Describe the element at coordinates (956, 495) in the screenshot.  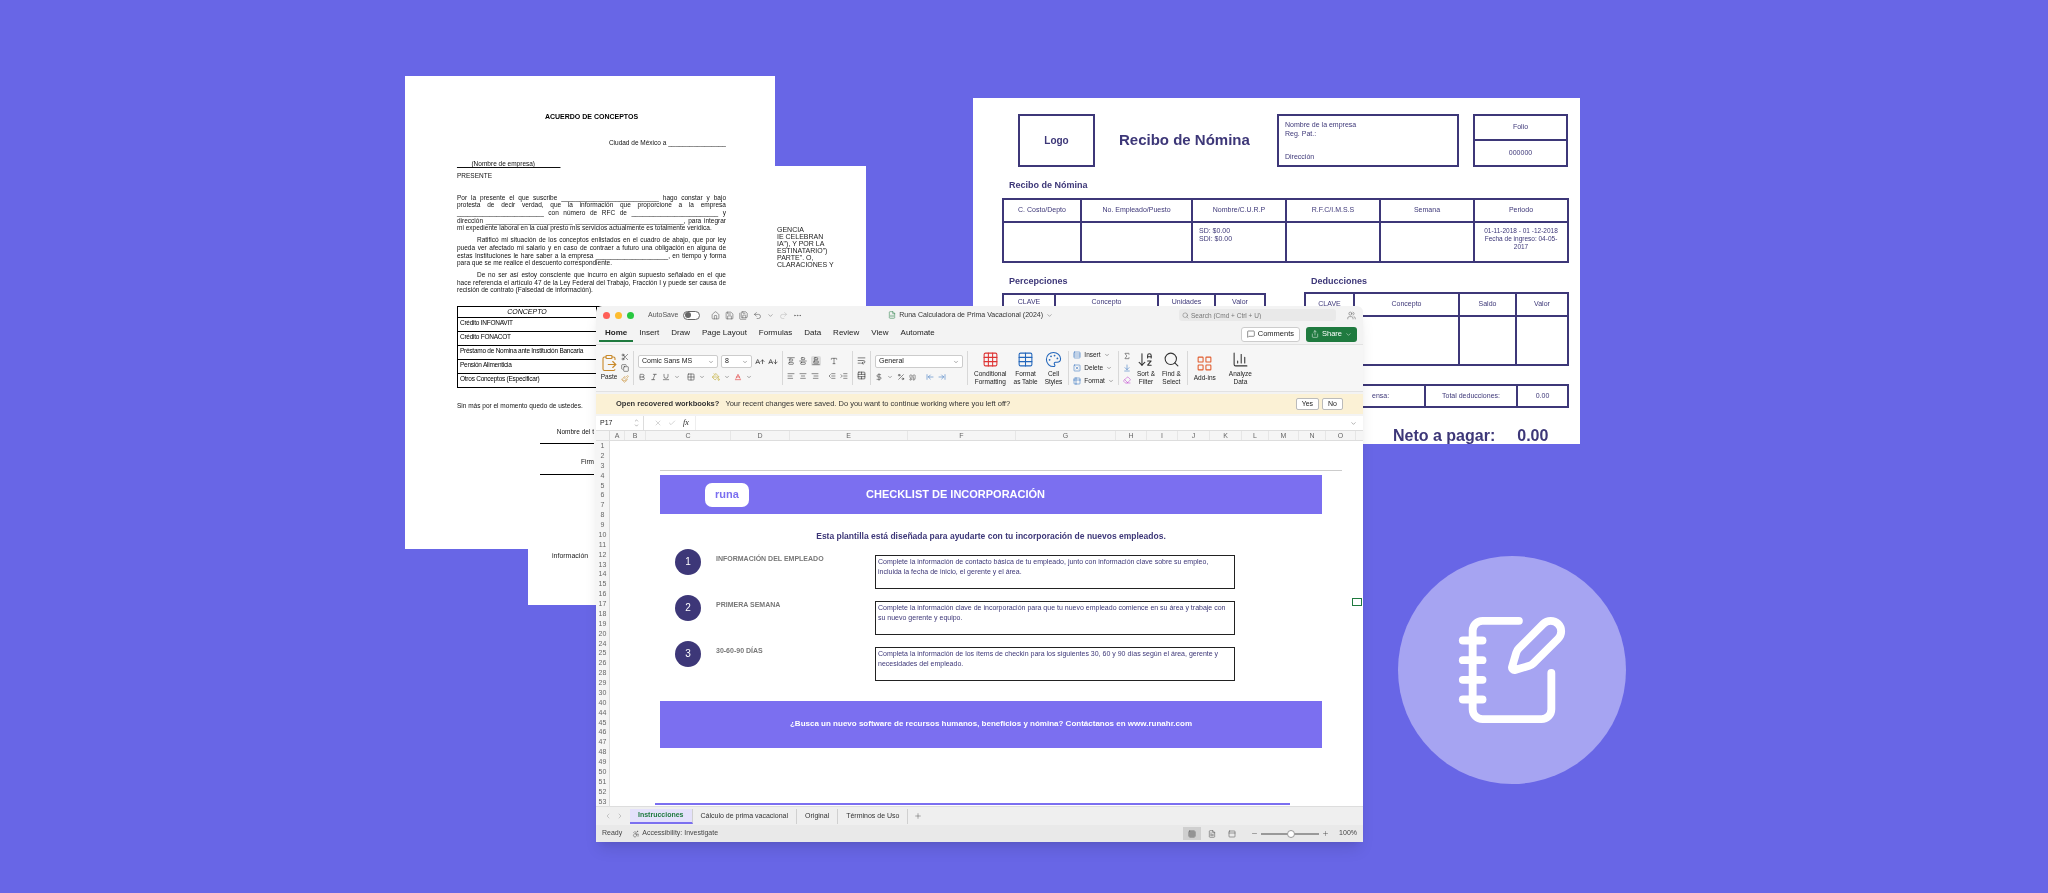
I see `banner-title: CHECKLIST DE INCORPORACIÓN` at that location.